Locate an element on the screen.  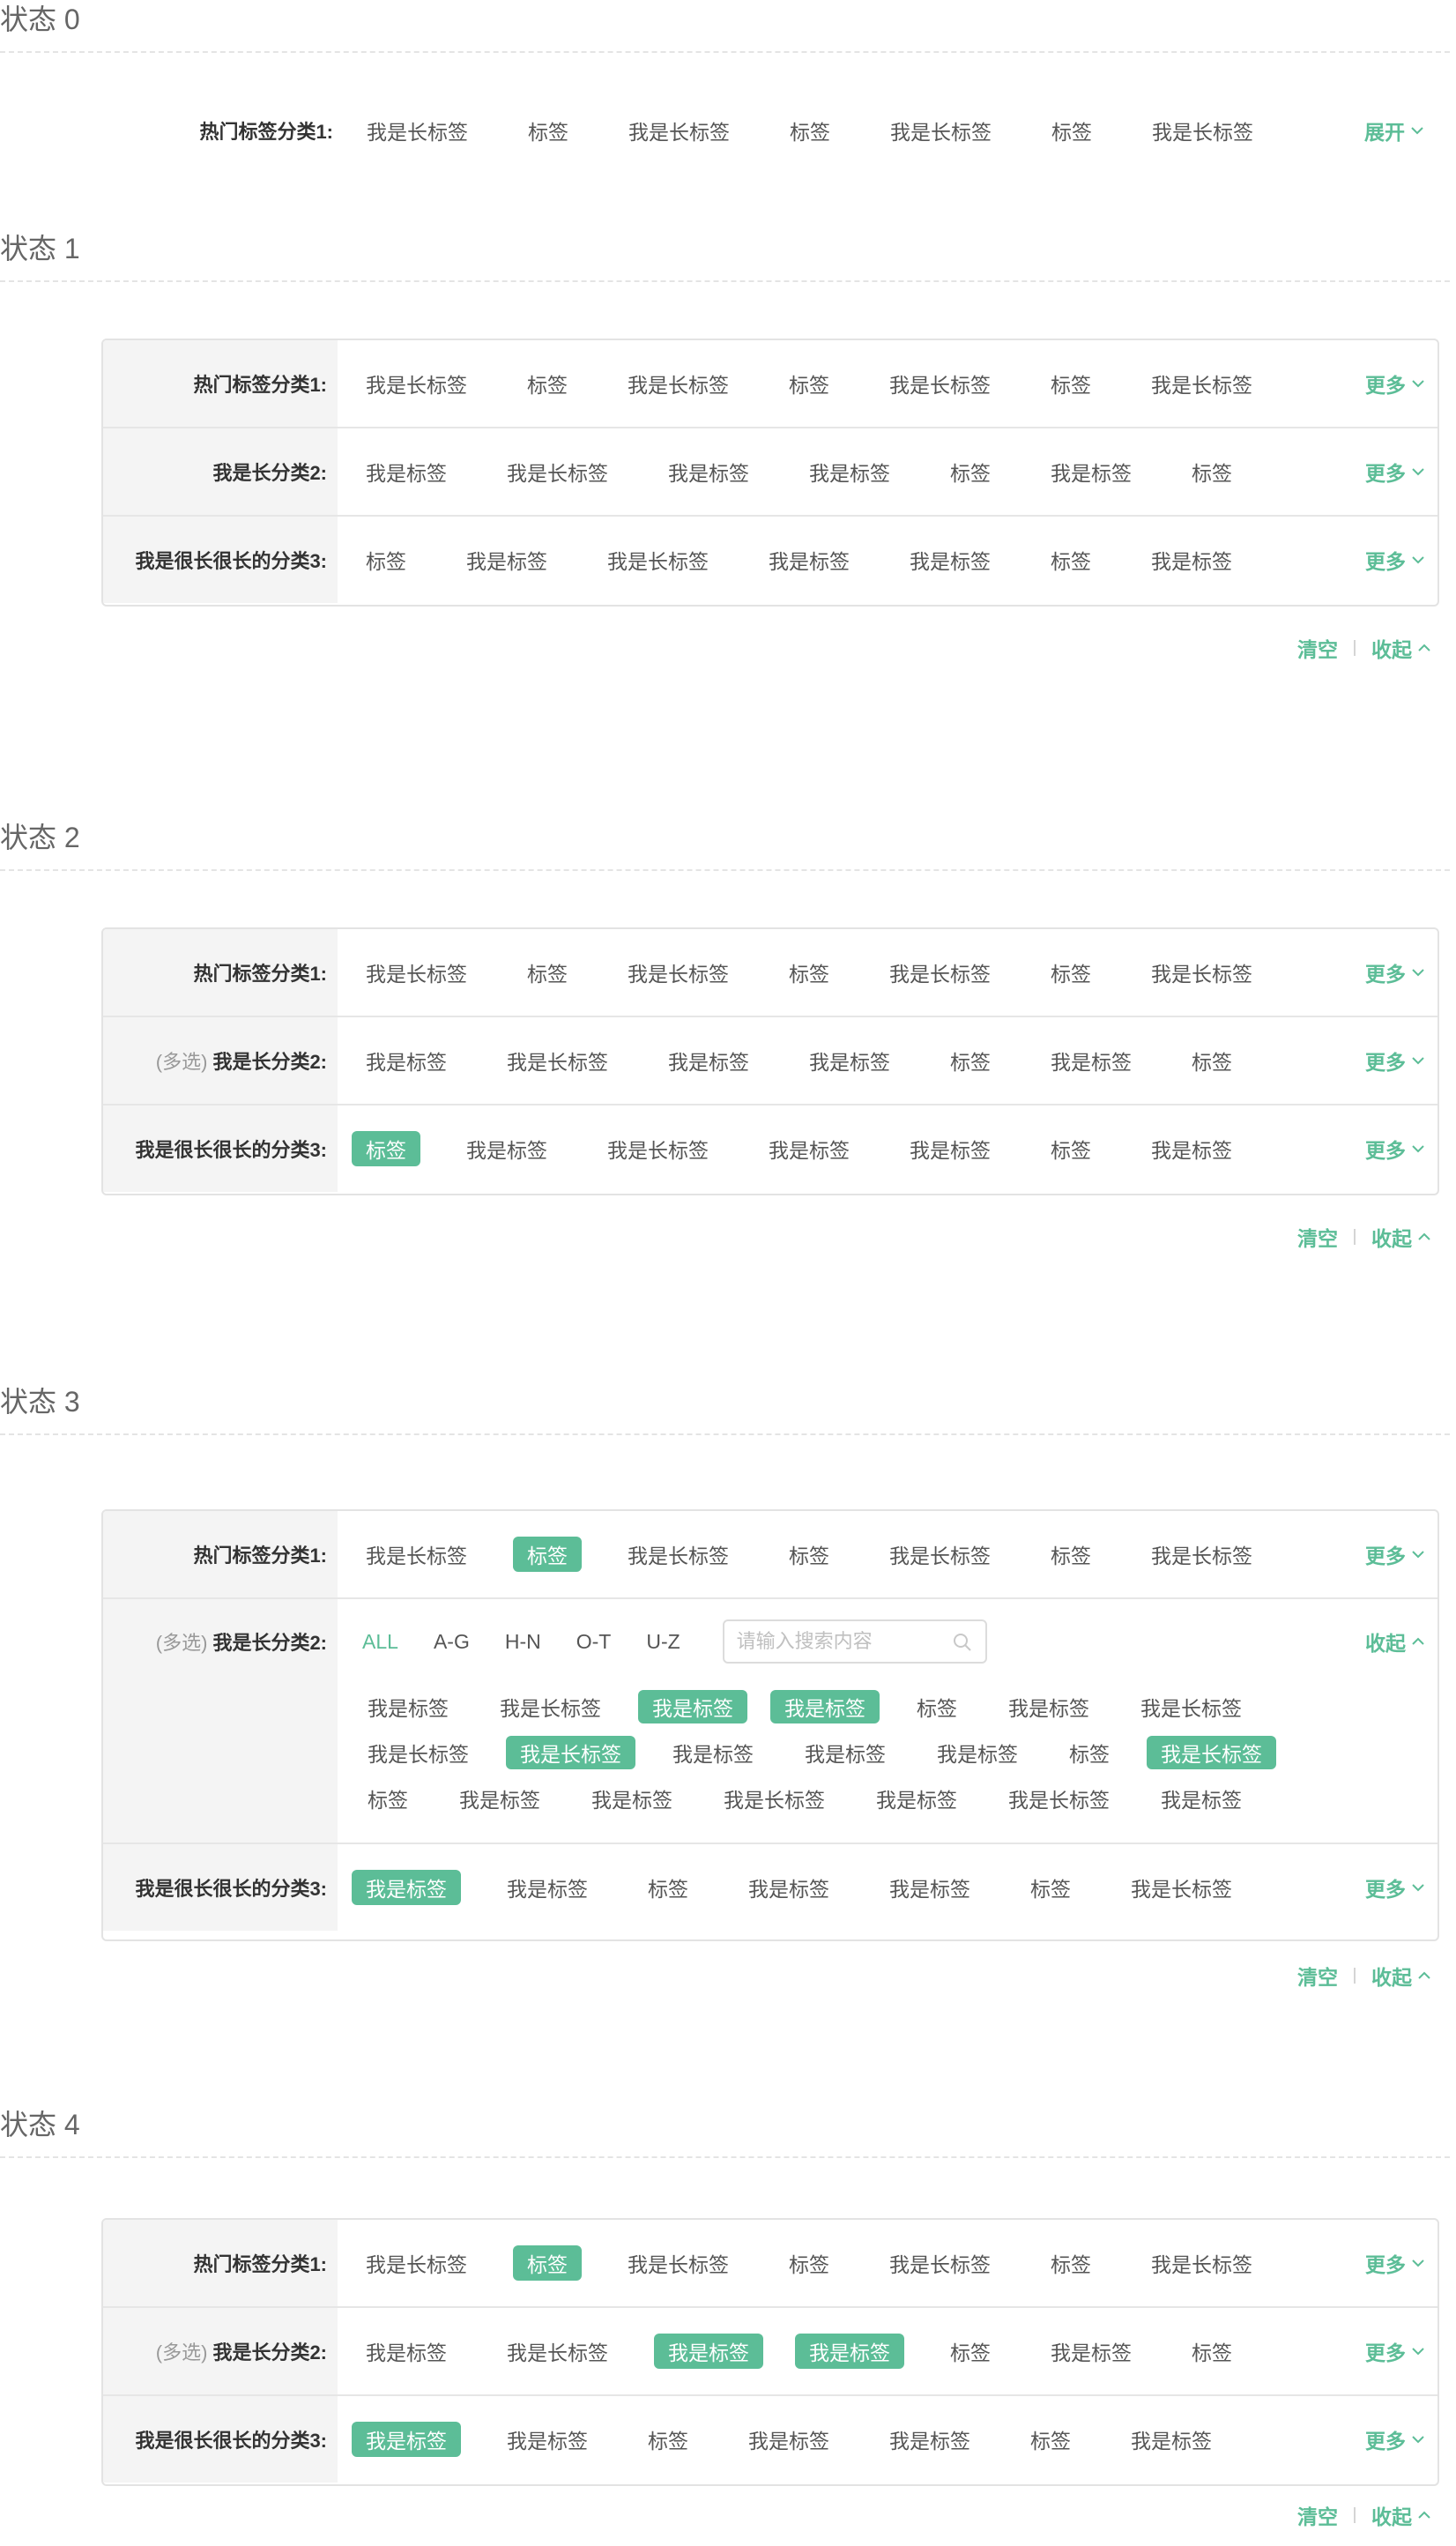
alpha-tab: U-Z is located at coordinates (663, 1642).